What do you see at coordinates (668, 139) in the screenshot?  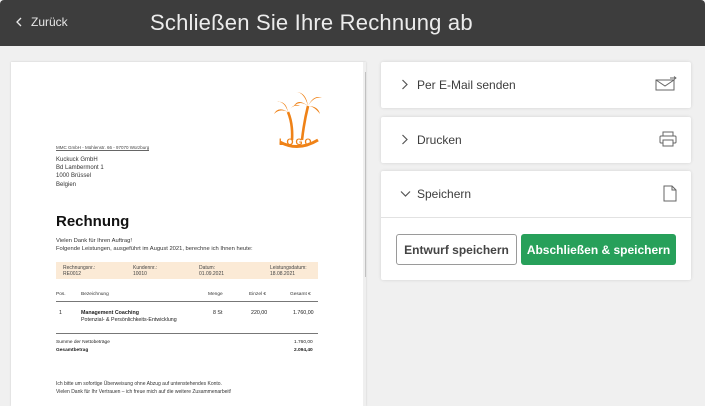 I see `printer-icon` at bounding box center [668, 139].